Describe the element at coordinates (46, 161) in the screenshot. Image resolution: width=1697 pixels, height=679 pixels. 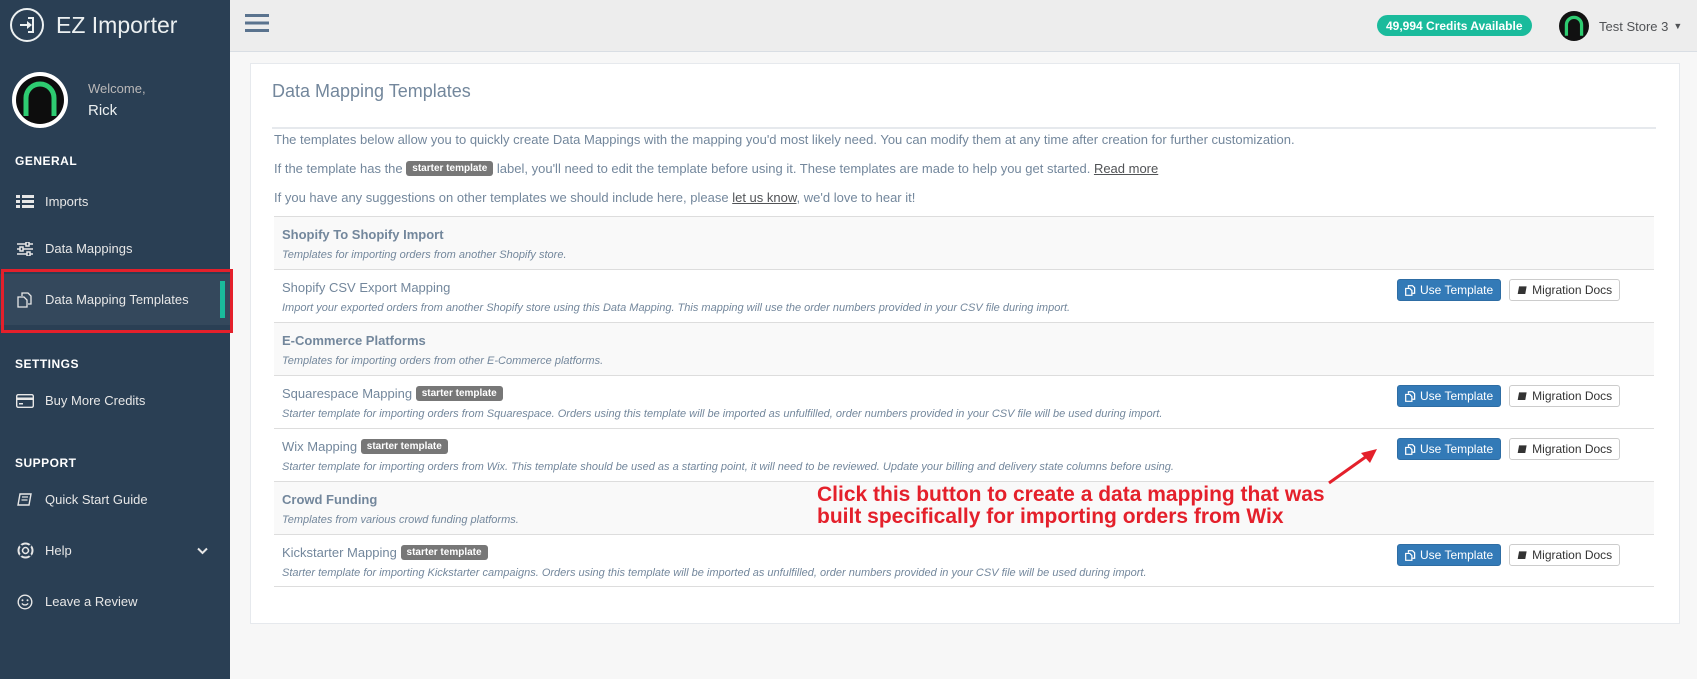
I see `section-general: GENERAL` at that location.